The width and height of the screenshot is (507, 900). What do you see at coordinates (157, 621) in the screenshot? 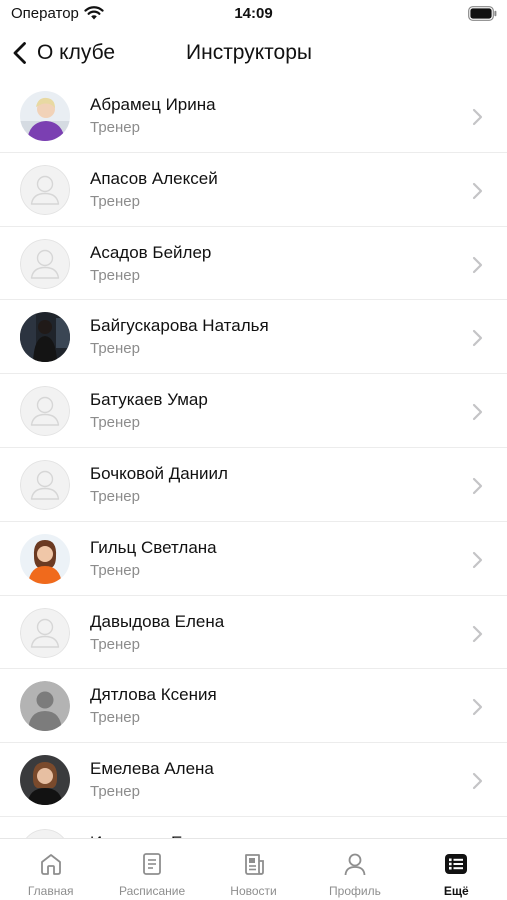
I see `instructor-name: Давыдова Елена` at bounding box center [157, 621].